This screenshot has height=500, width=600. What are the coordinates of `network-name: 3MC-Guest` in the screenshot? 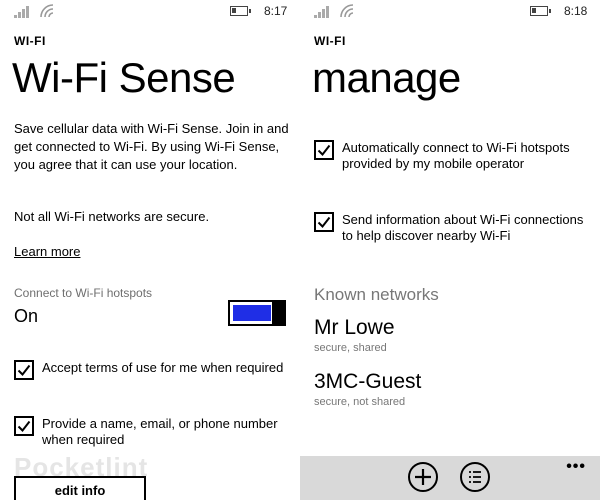 It's located at (367, 382).